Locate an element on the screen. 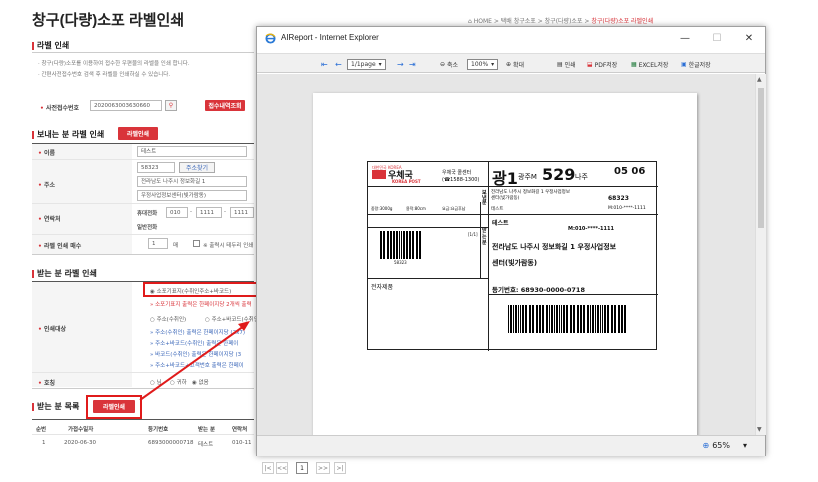  pager-first: |< is located at coordinates (268, 468).